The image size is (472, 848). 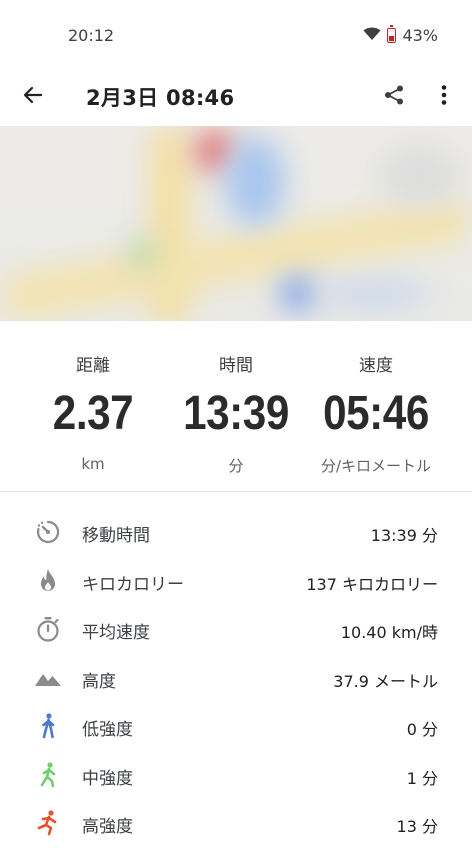 What do you see at coordinates (99, 681) in the screenshot?
I see `detail-label: 高度` at bounding box center [99, 681].